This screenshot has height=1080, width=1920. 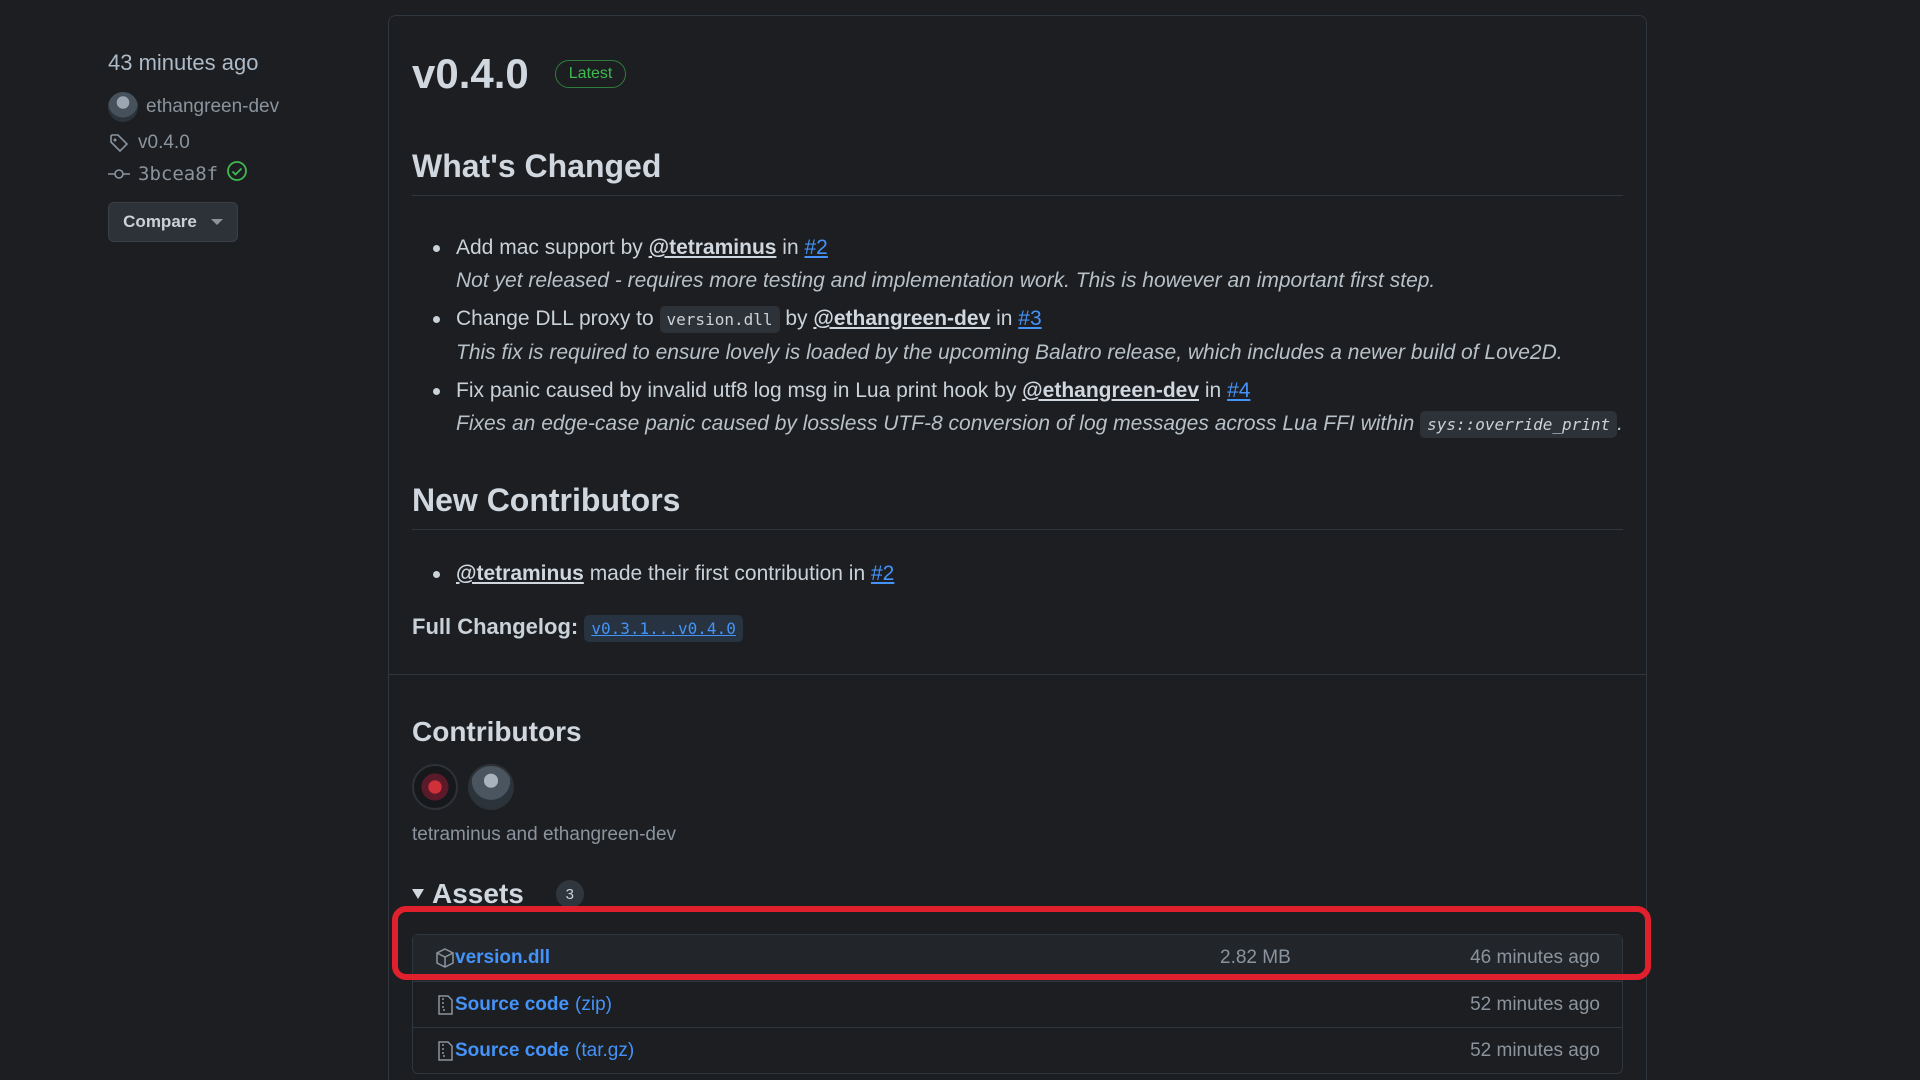 What do you see at coordinates (544, 834) in the screenshot?
I see `contributor-names: tetraminus and ethangreen-dev` at bounding box center [544, 834].